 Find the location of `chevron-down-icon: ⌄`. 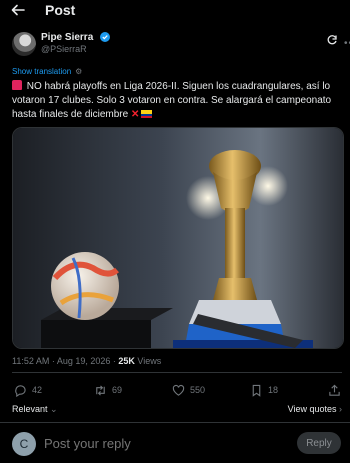

chevron-down-icon: ⌄ is located at coordinates (52, 409).